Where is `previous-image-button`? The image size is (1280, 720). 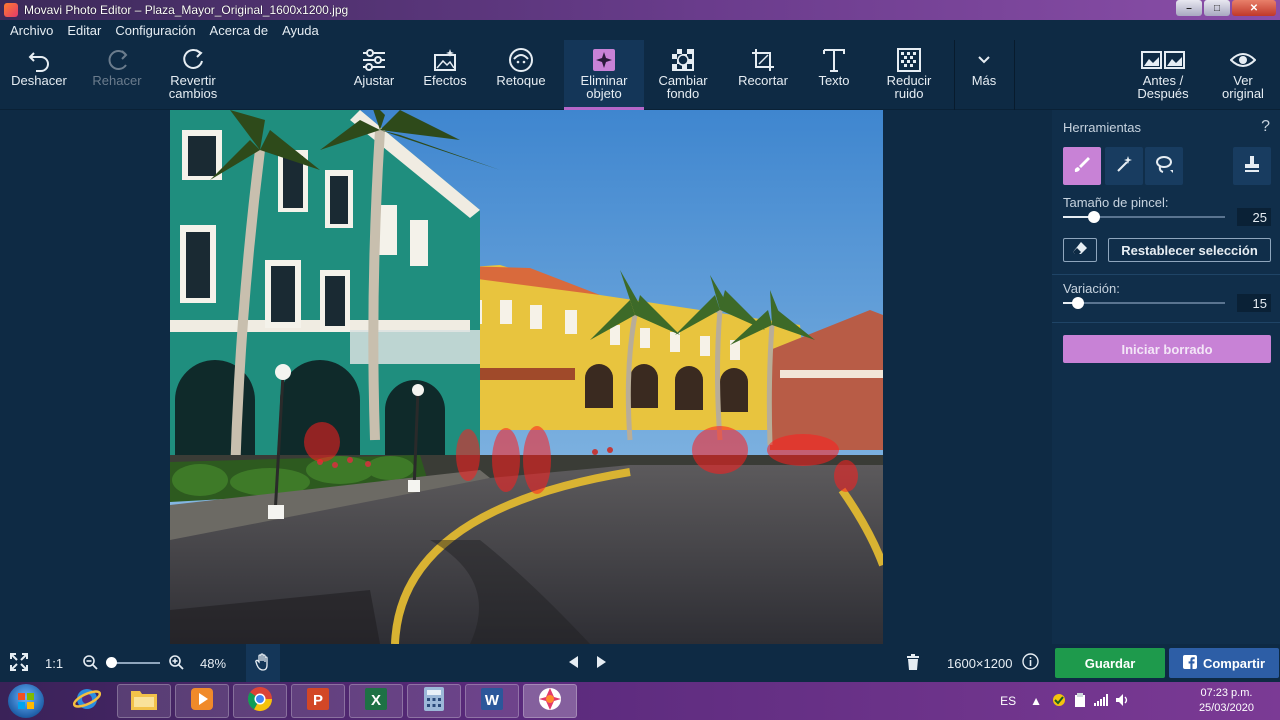
previous-image-button is located at coordinates (573, 663).